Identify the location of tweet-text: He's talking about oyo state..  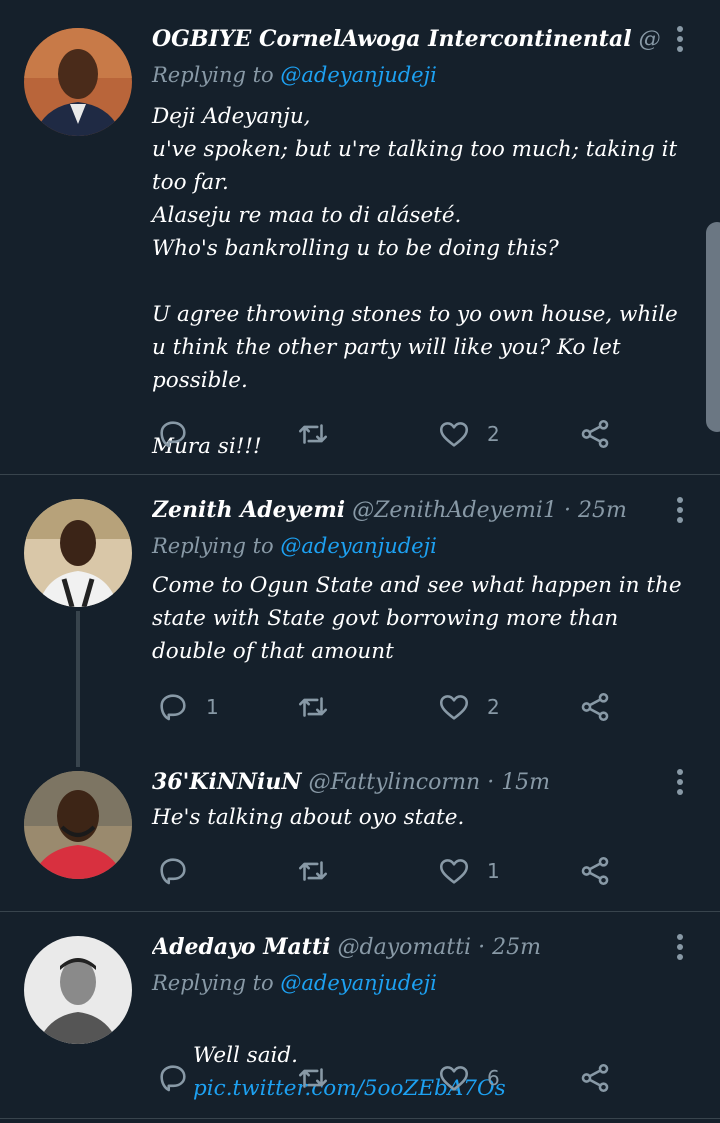
(308, 817).